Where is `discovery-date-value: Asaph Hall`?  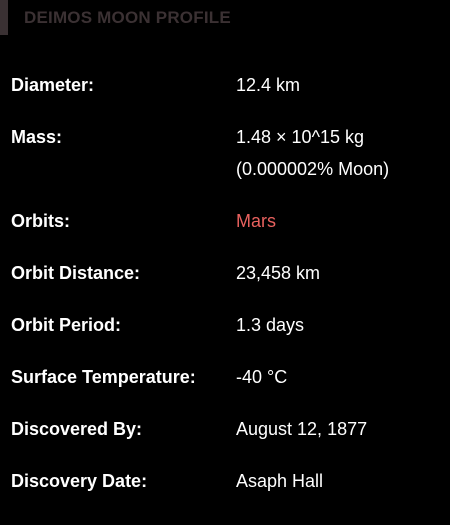
discovery-date-value: Asaph Hall is located at coordinates (280, 481).